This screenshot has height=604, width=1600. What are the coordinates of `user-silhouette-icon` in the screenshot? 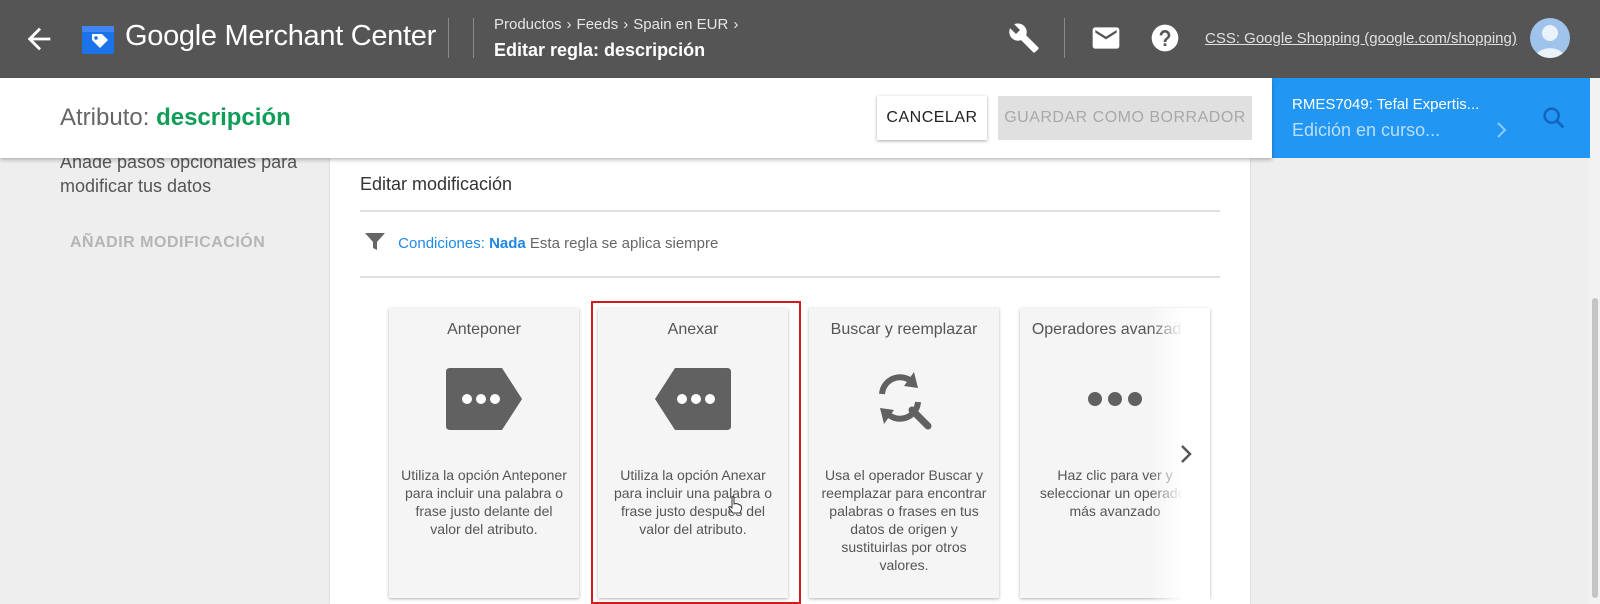 It's located at (1550, 41).